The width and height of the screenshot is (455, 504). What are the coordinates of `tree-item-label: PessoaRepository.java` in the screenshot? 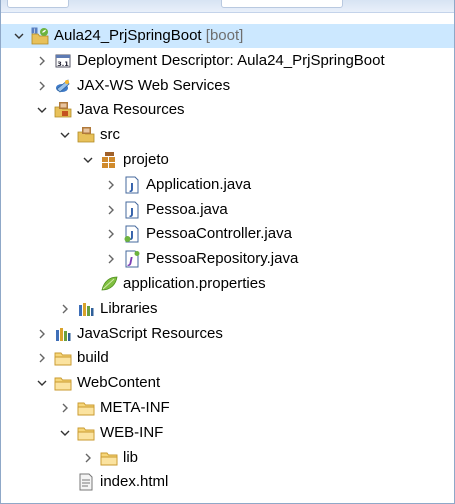 It's located at (222, 259).